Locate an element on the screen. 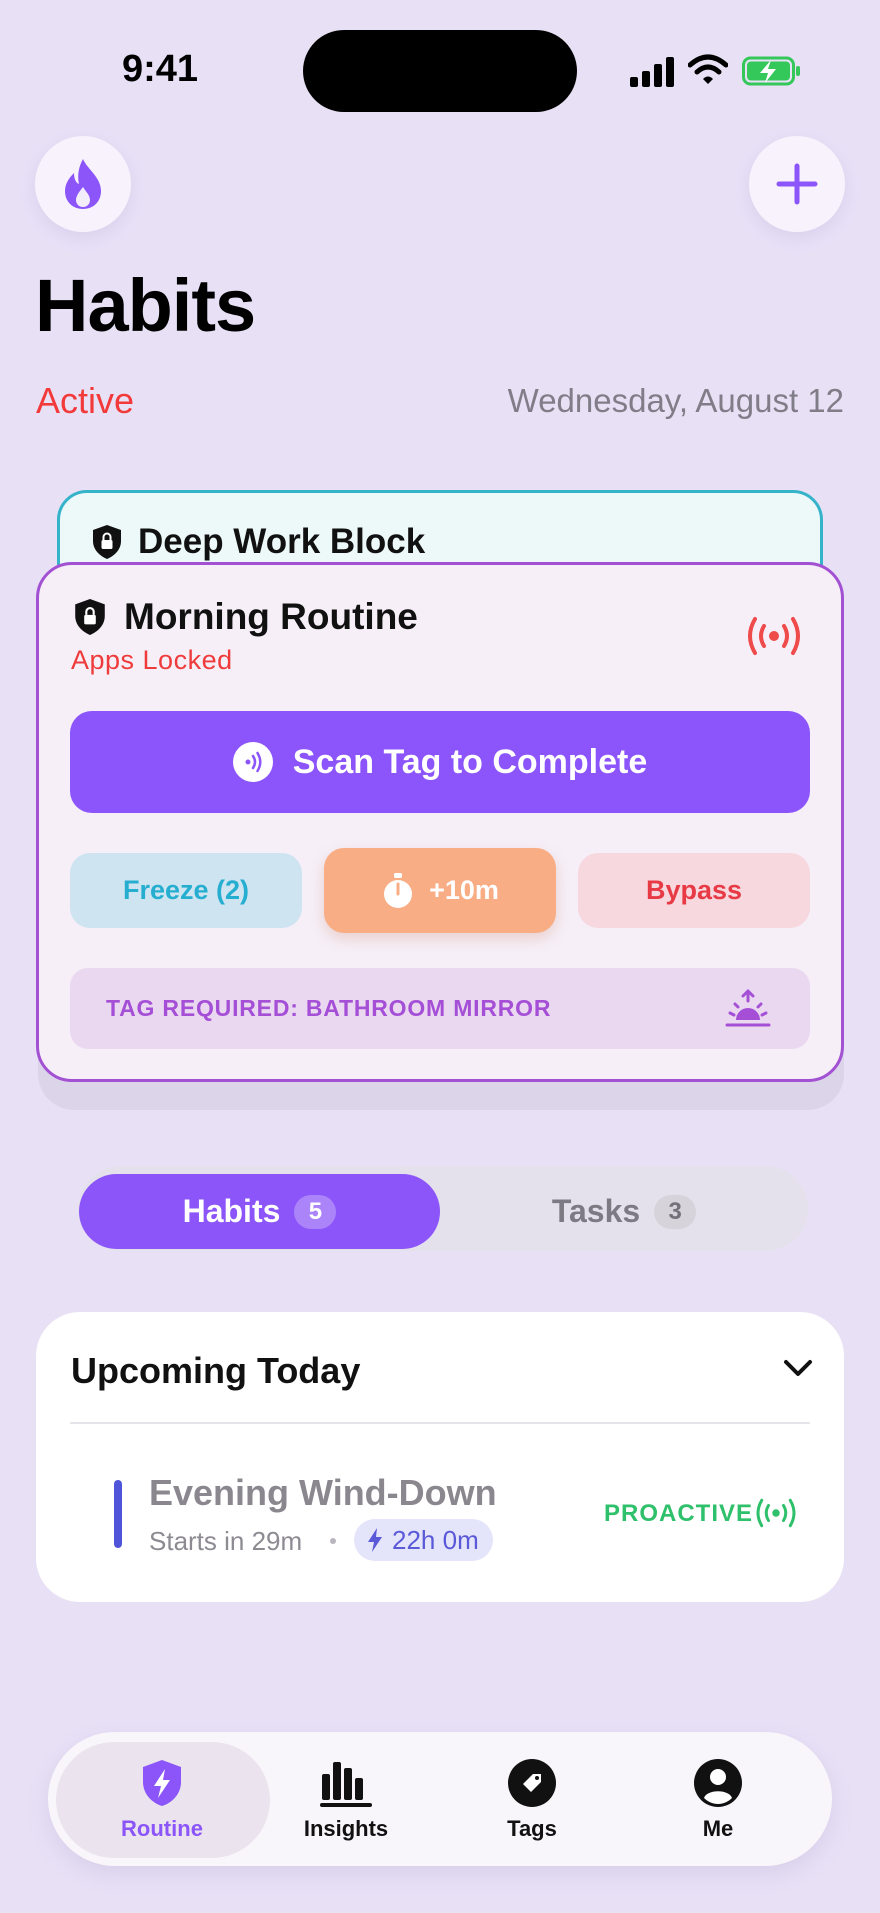  segment-tasks: Tasks 3 is located at coordinates (624, 1211).